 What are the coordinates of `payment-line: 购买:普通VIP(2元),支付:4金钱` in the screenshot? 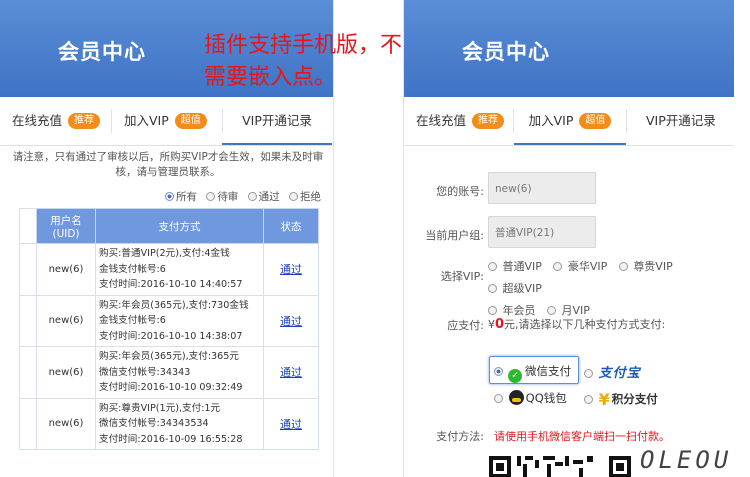 It's located at (164, 253).